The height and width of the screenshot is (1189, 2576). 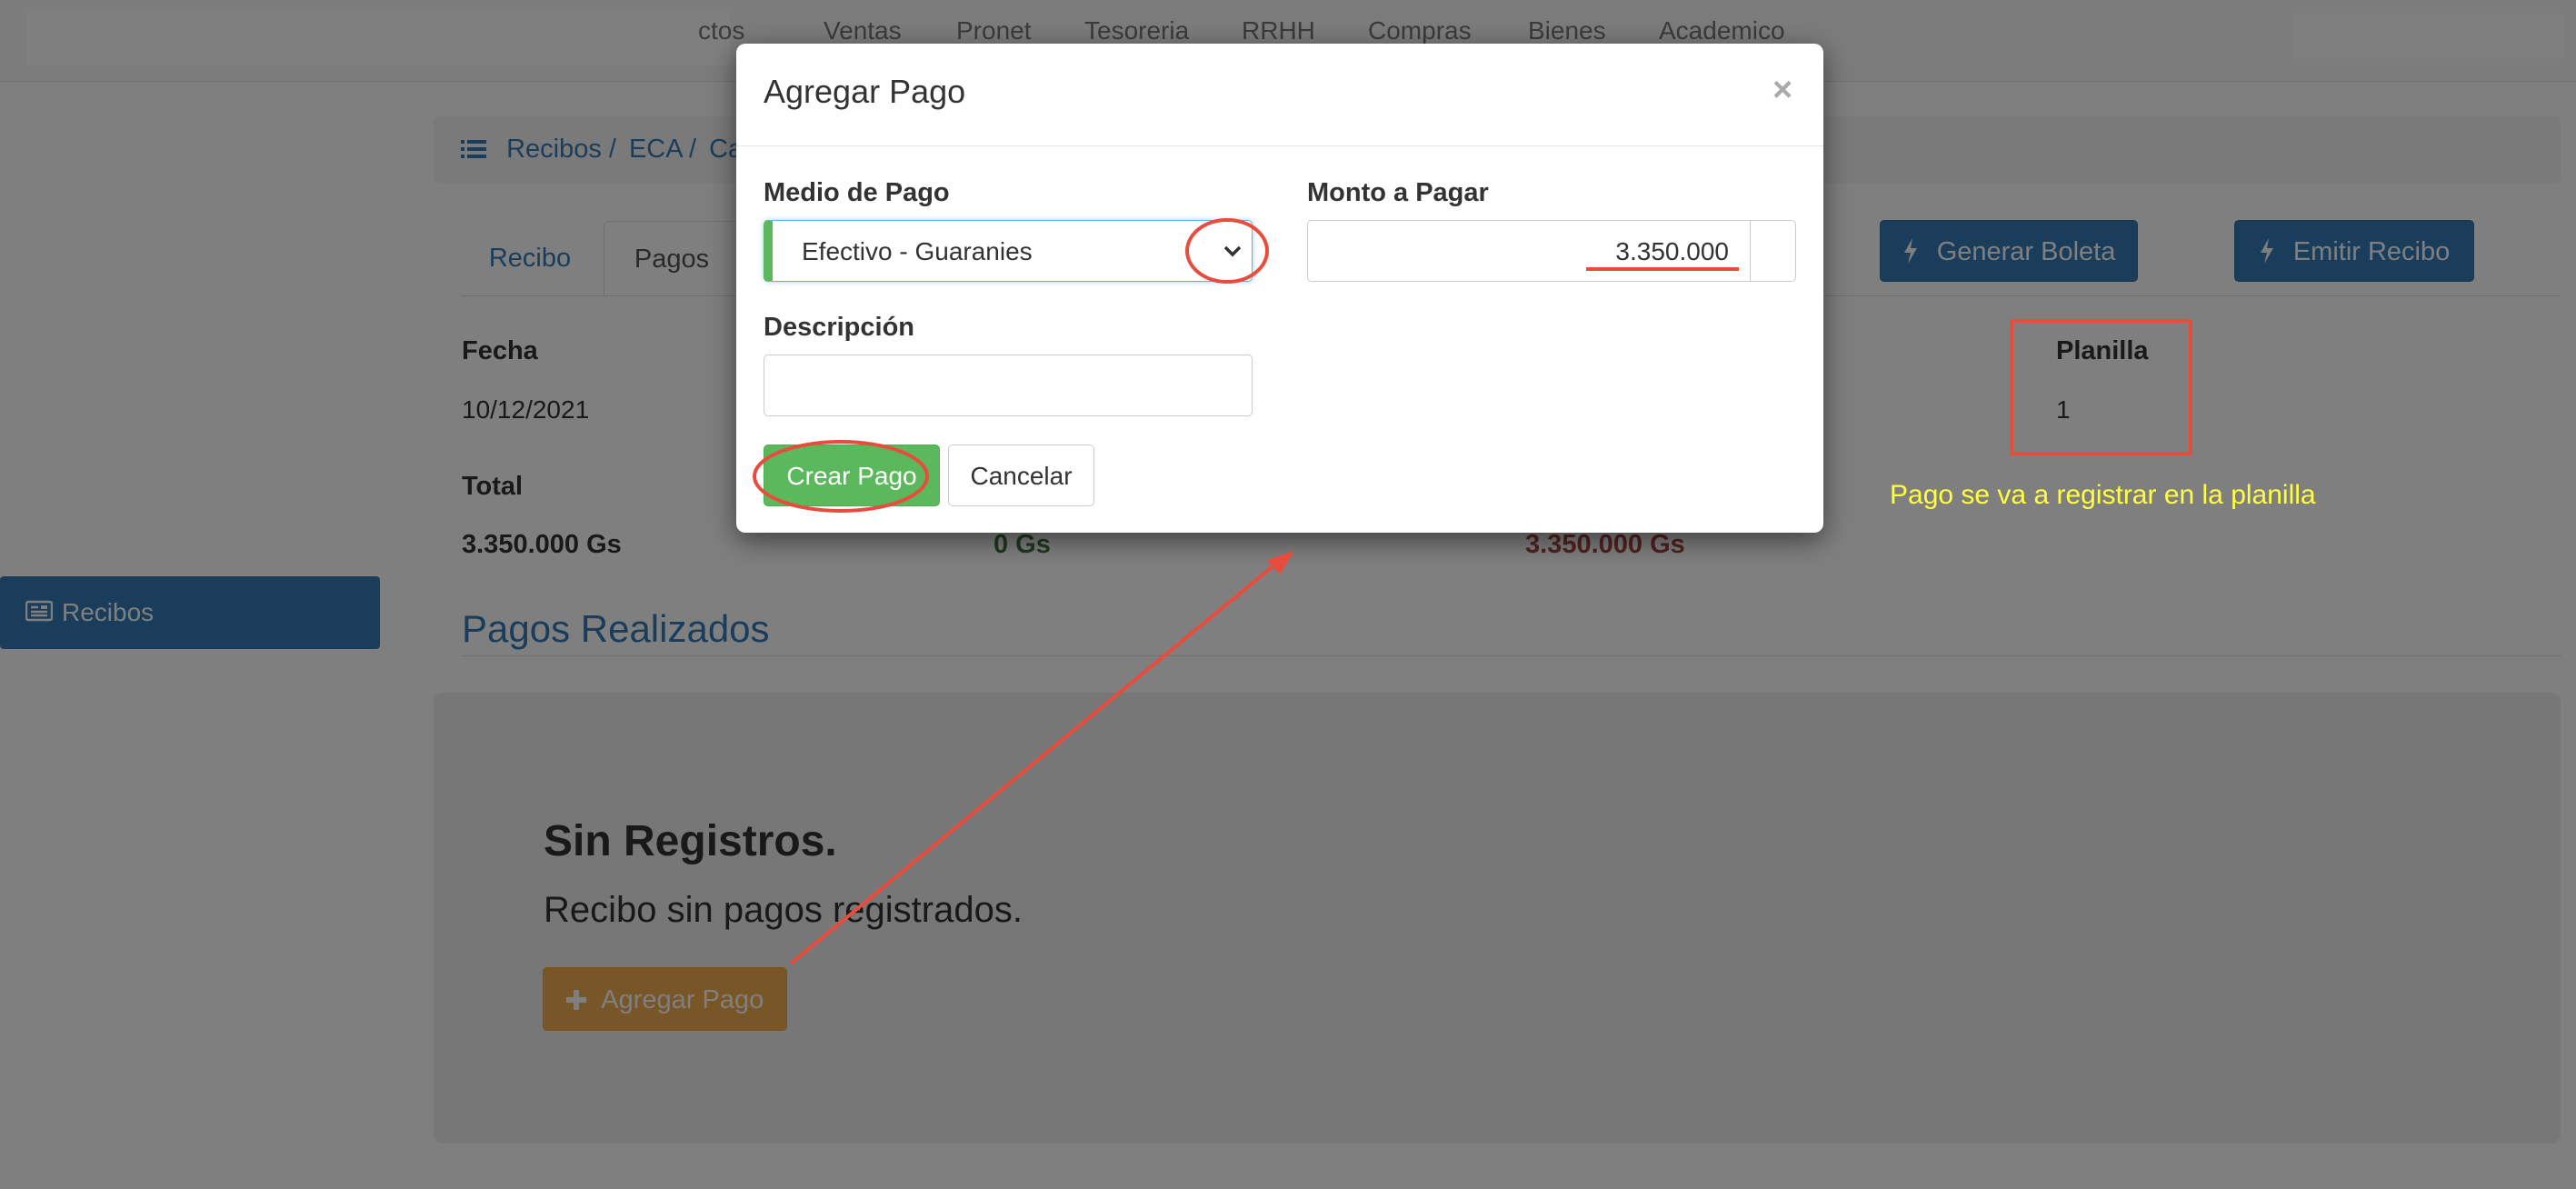 What do you see at coordinates (1398, 192) in the screenshot?
I see `monto-a-pagar-label: Monto a Pagar` at bounding box center [1398, 192].